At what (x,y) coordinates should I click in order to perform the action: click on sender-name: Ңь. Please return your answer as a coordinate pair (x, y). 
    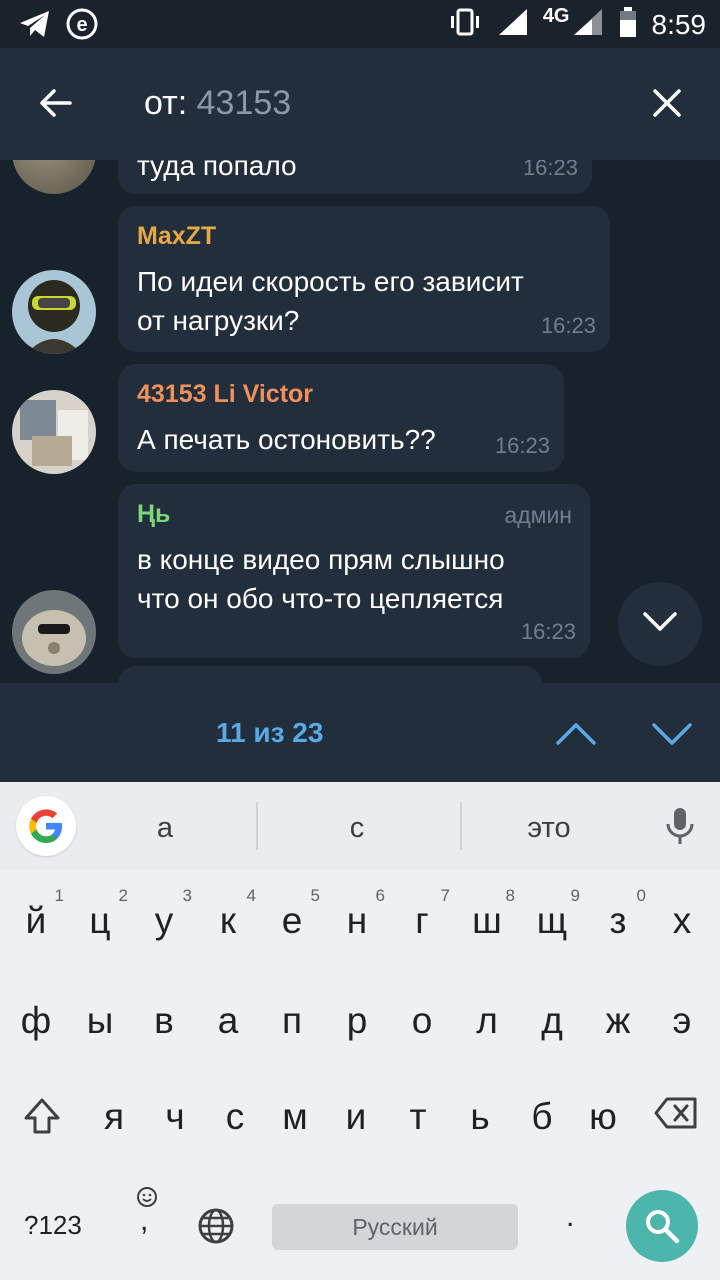
    Looking at the image, I should click on (153, 514).